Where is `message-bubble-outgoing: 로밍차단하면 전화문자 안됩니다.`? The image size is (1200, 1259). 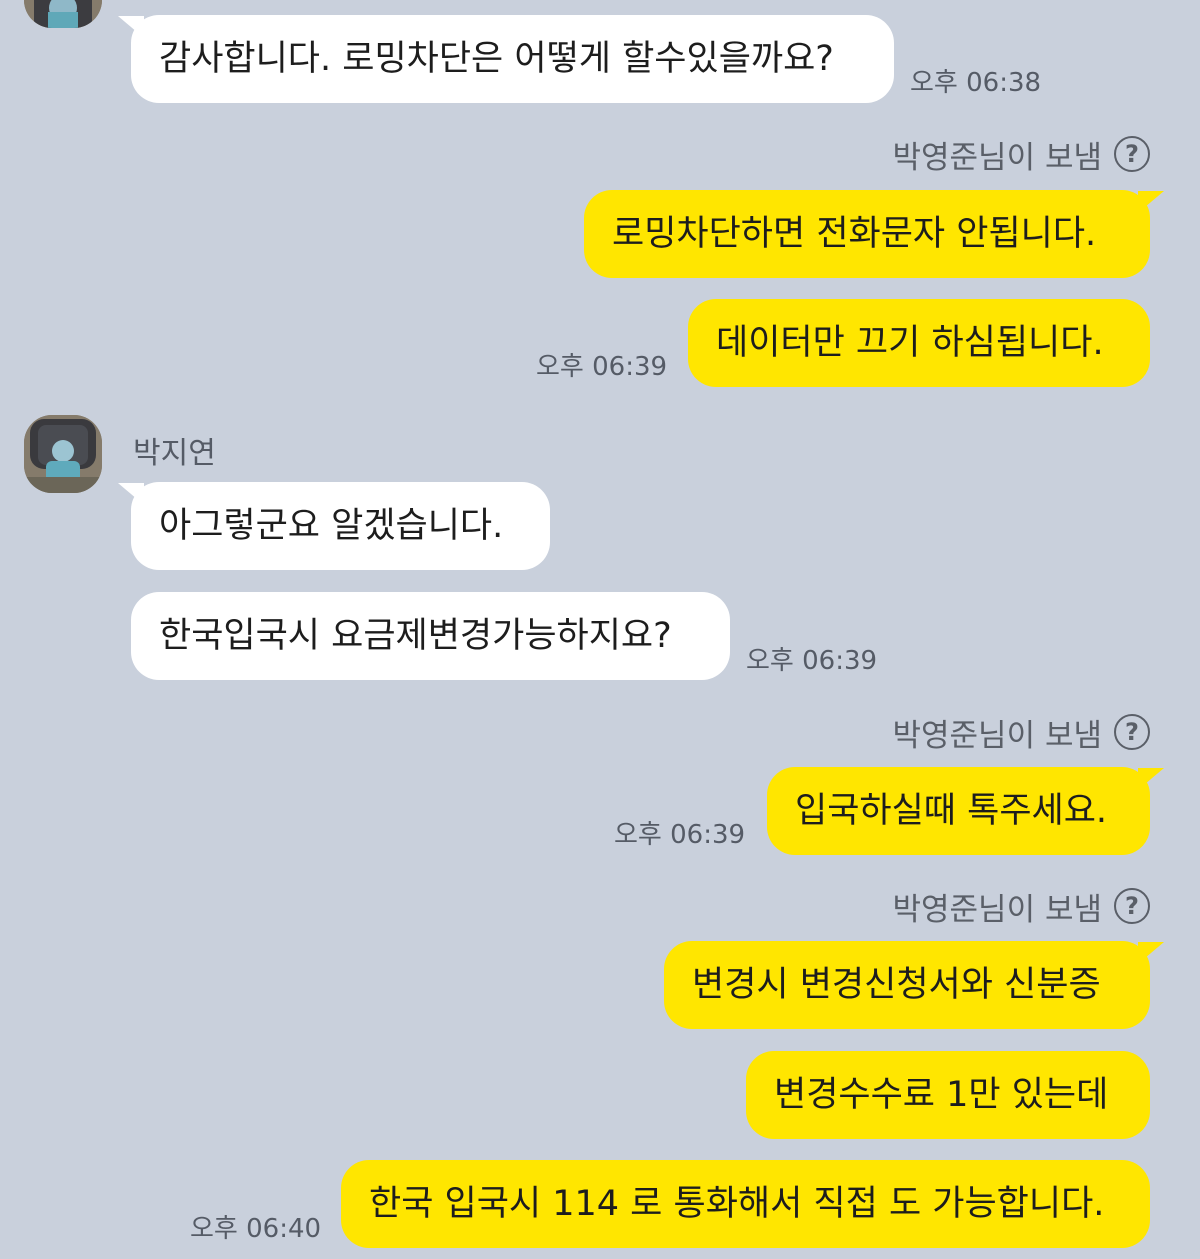
message-bubble-outgoing: 로밍차단하면 전화문자 안됩니다. is located at coordinates (867, 234).